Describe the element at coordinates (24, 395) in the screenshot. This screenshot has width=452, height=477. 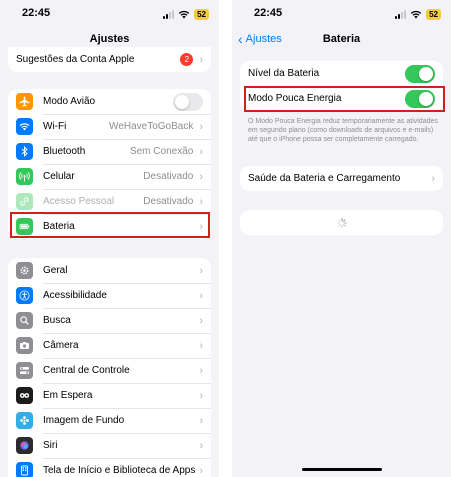
I see `standby-icon` at that location.